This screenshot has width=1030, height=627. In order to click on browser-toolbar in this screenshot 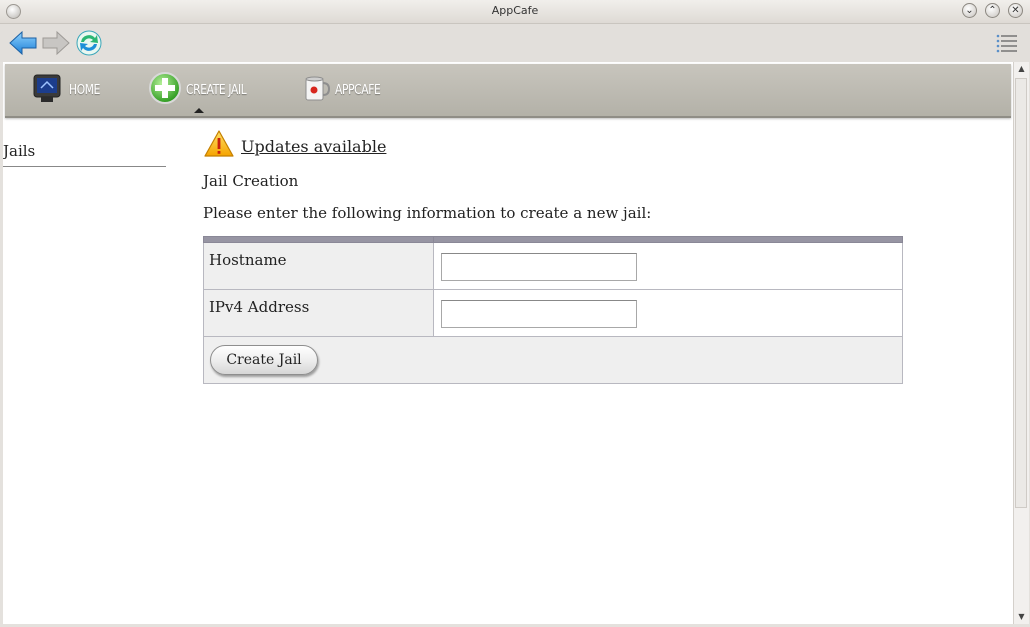, I will do `click(515, 43)`.